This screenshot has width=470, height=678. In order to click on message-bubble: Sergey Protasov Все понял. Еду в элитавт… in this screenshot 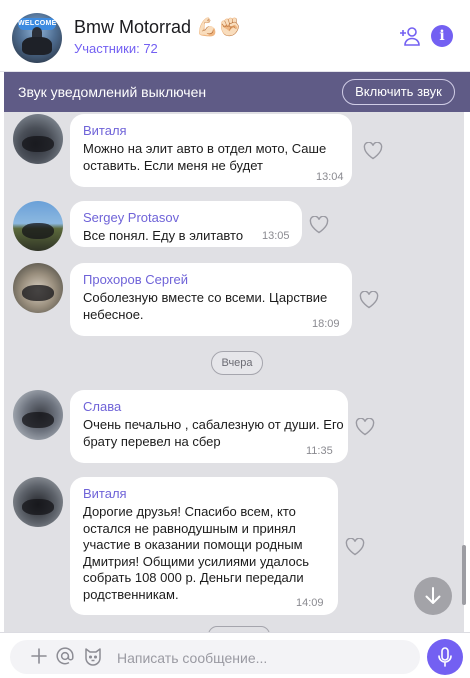, I will do `click(186, 224)`.